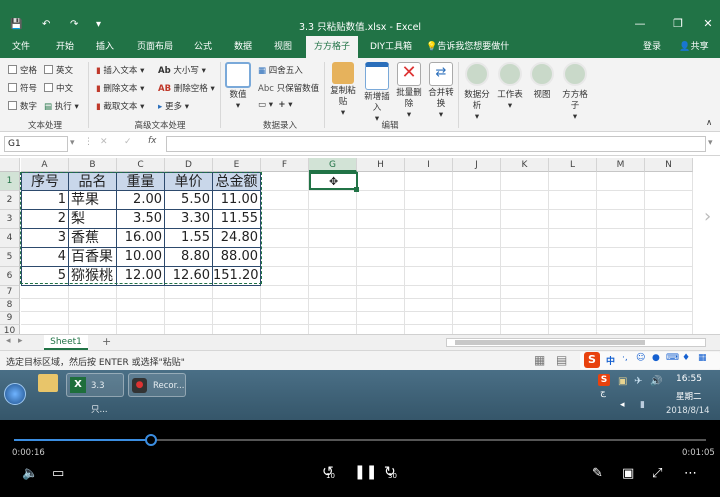 This screenshot has height=497, width=720. I want to click on sheet-tab-sheet1: Sheet1, so click(66, 342).